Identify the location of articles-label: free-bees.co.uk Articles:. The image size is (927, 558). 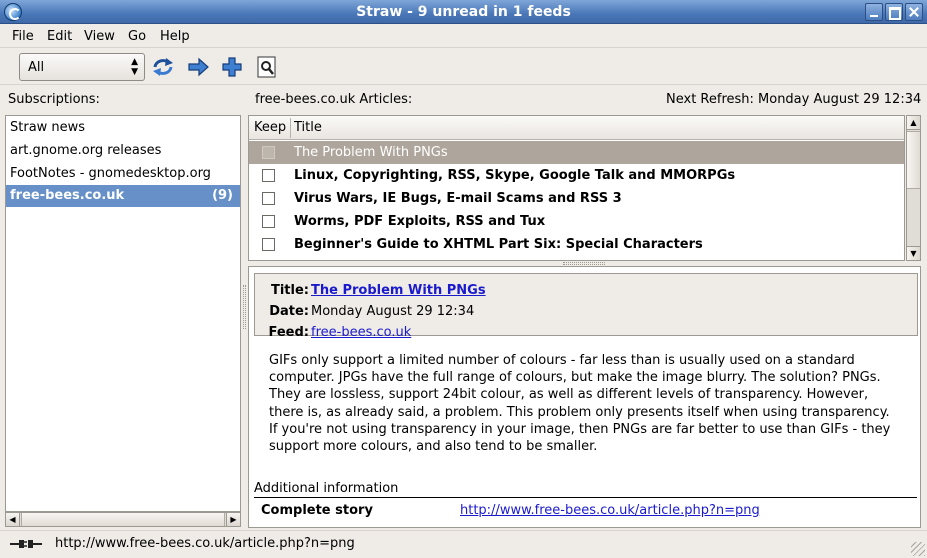
(333, 99).